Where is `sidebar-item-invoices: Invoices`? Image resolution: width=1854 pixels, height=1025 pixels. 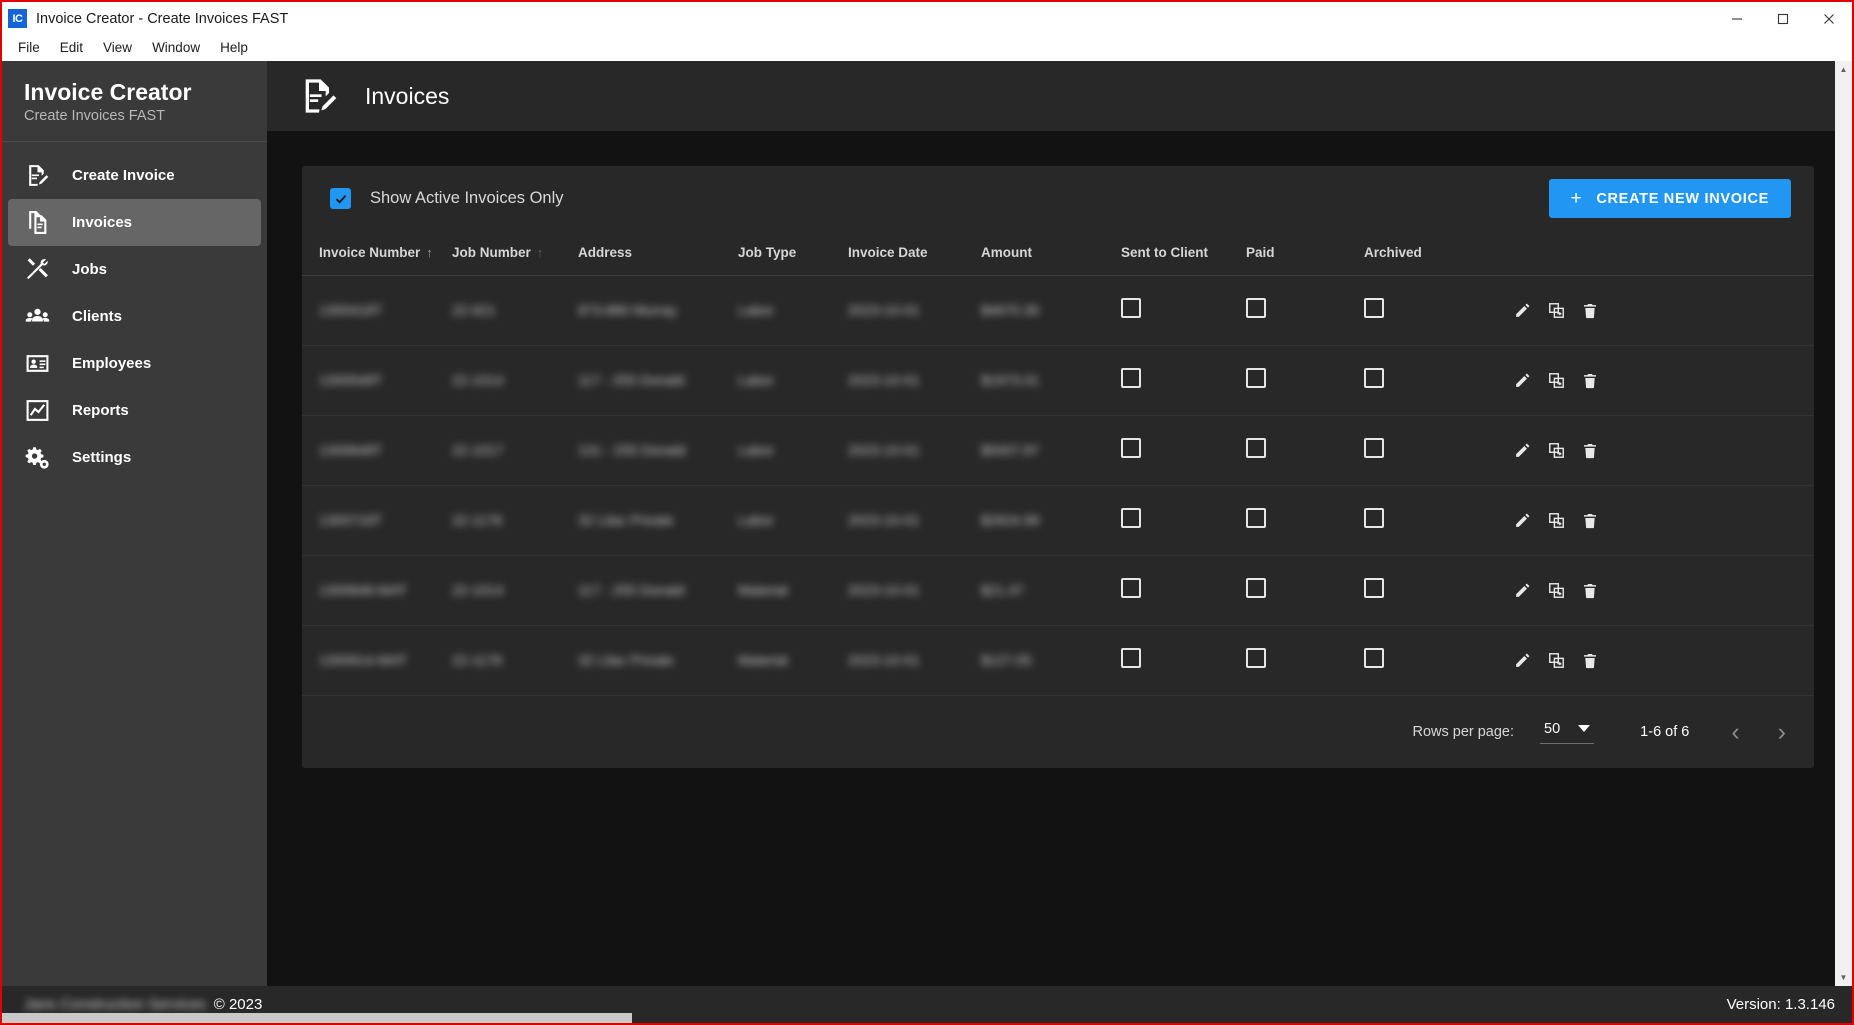
sidebar-item-invoices: Invoices is located at coordinates (134, 223).